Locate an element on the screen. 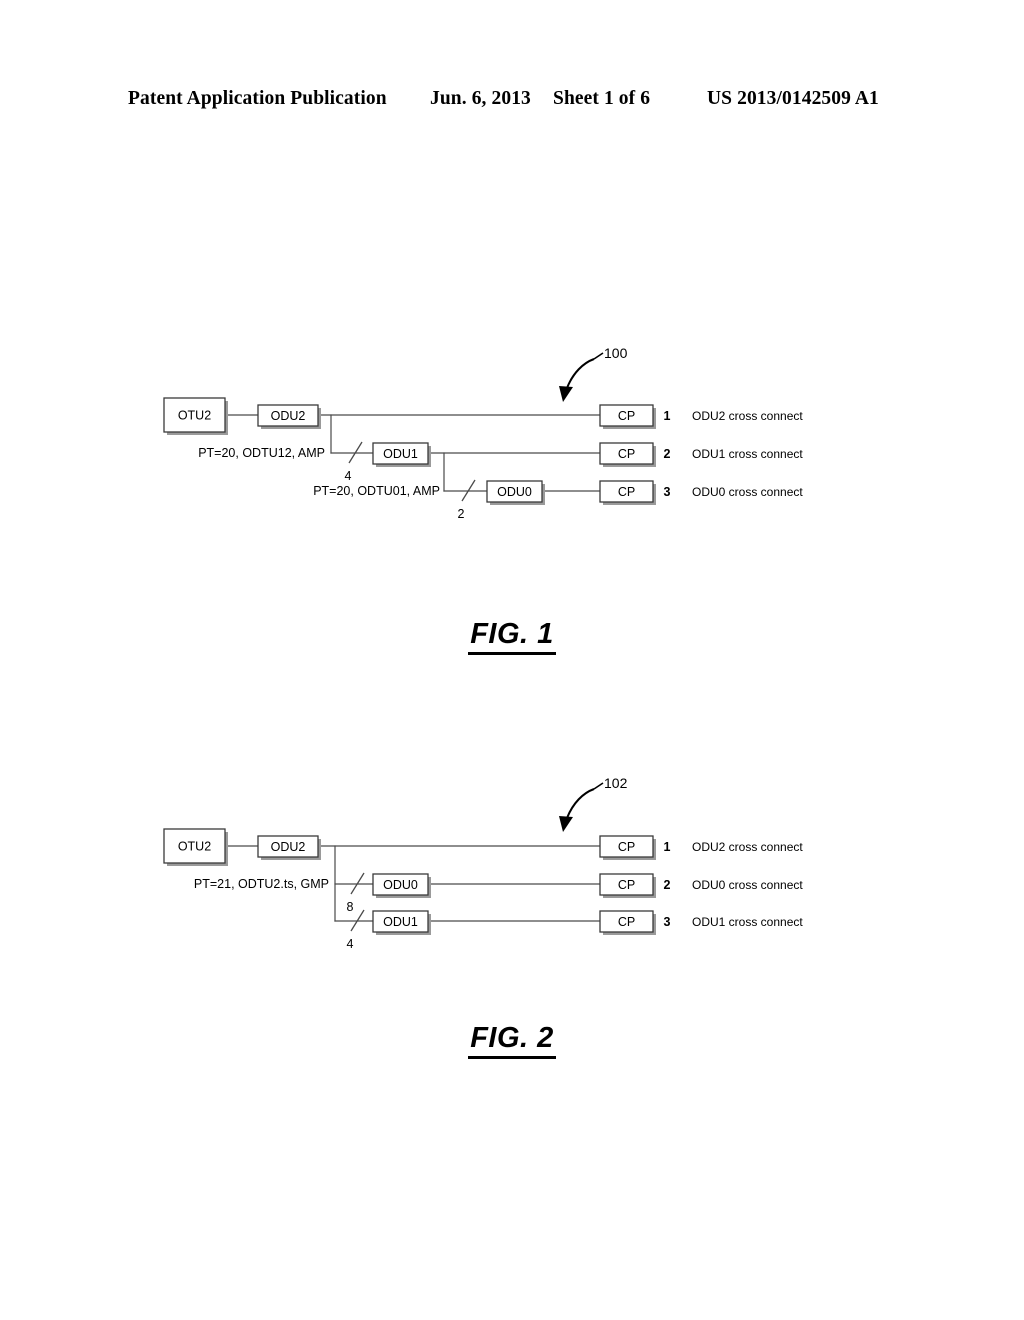 The width and height of the screenshot is (1024, 1320). reference-callout-102: 102 is located at coordinates (593, 803).